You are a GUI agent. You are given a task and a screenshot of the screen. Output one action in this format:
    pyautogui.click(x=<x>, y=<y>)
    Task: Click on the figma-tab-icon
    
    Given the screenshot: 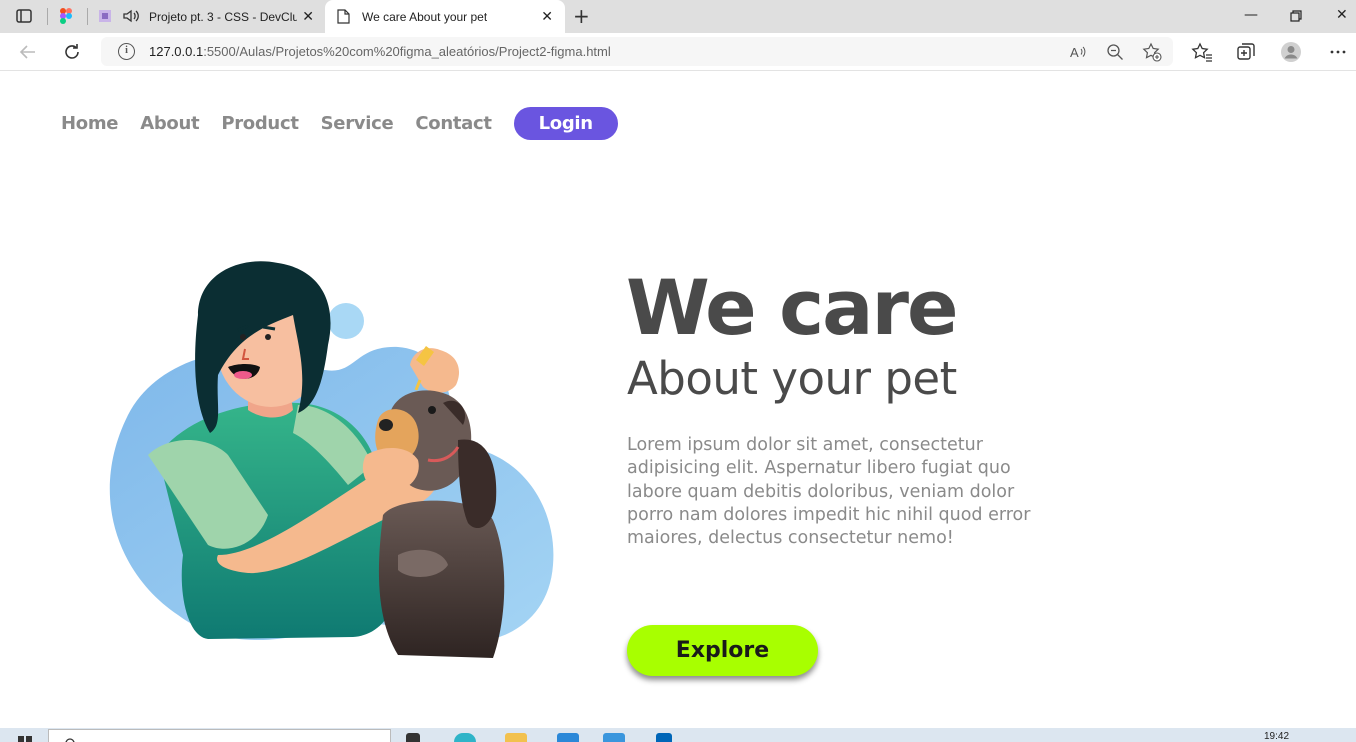 What is the action you would take?
    pyautogui.click(x=66, y=16)
    